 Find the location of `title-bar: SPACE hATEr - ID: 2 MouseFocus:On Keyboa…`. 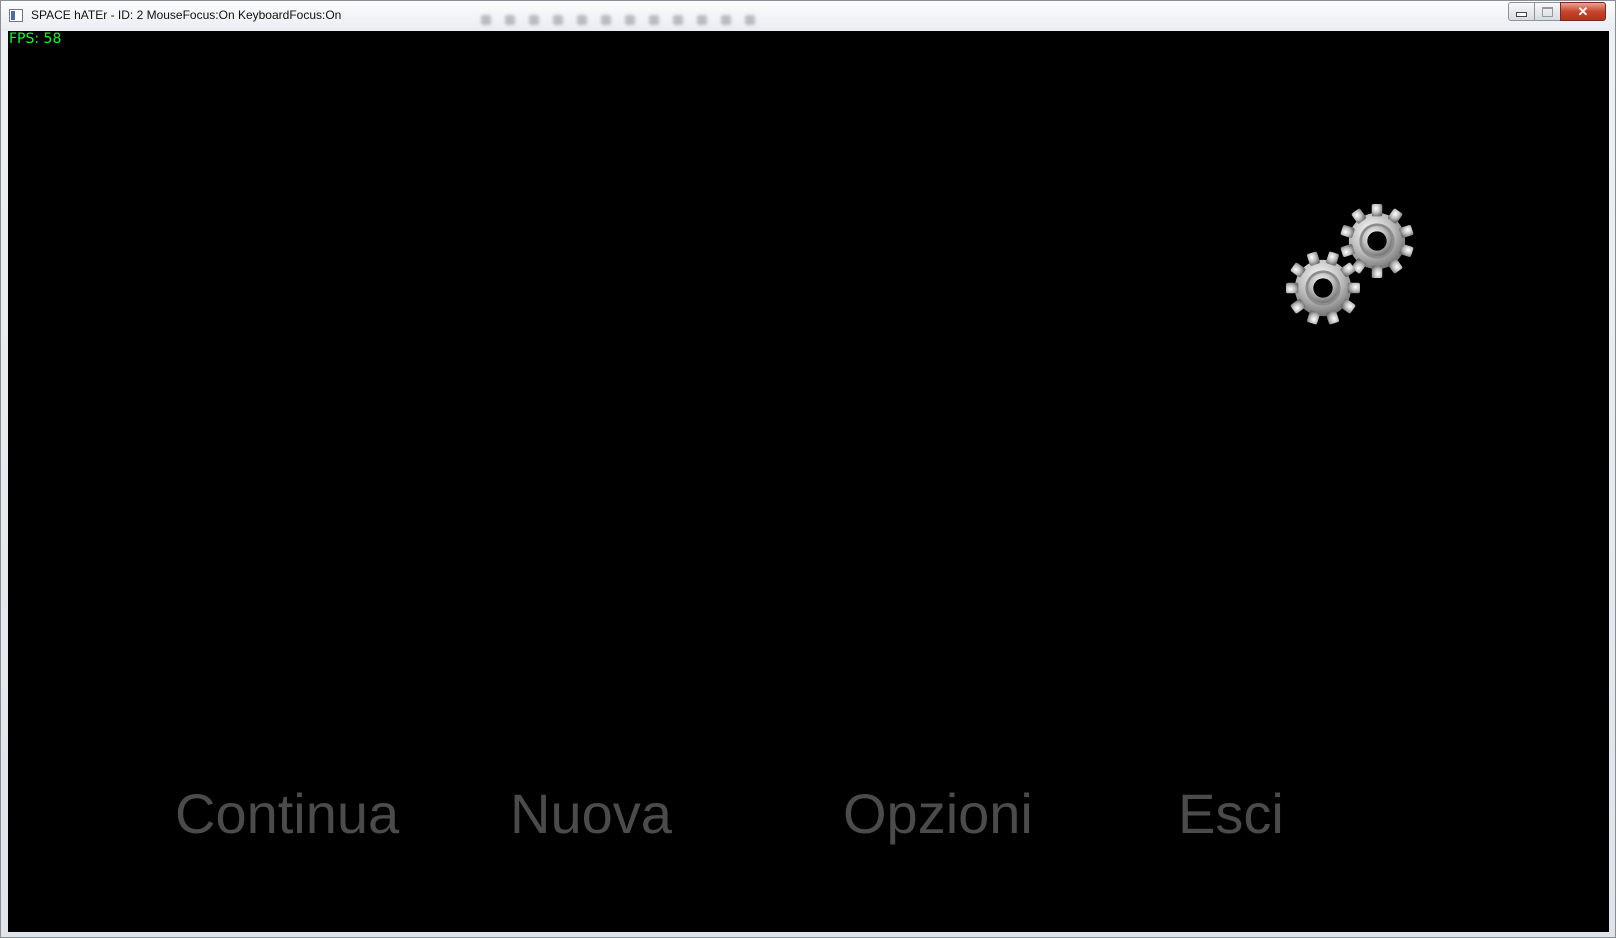

title-bar: SPACE hATEr - ID: 2 MouseFocus:On Keyboa… is located at coordinates (808, 16).